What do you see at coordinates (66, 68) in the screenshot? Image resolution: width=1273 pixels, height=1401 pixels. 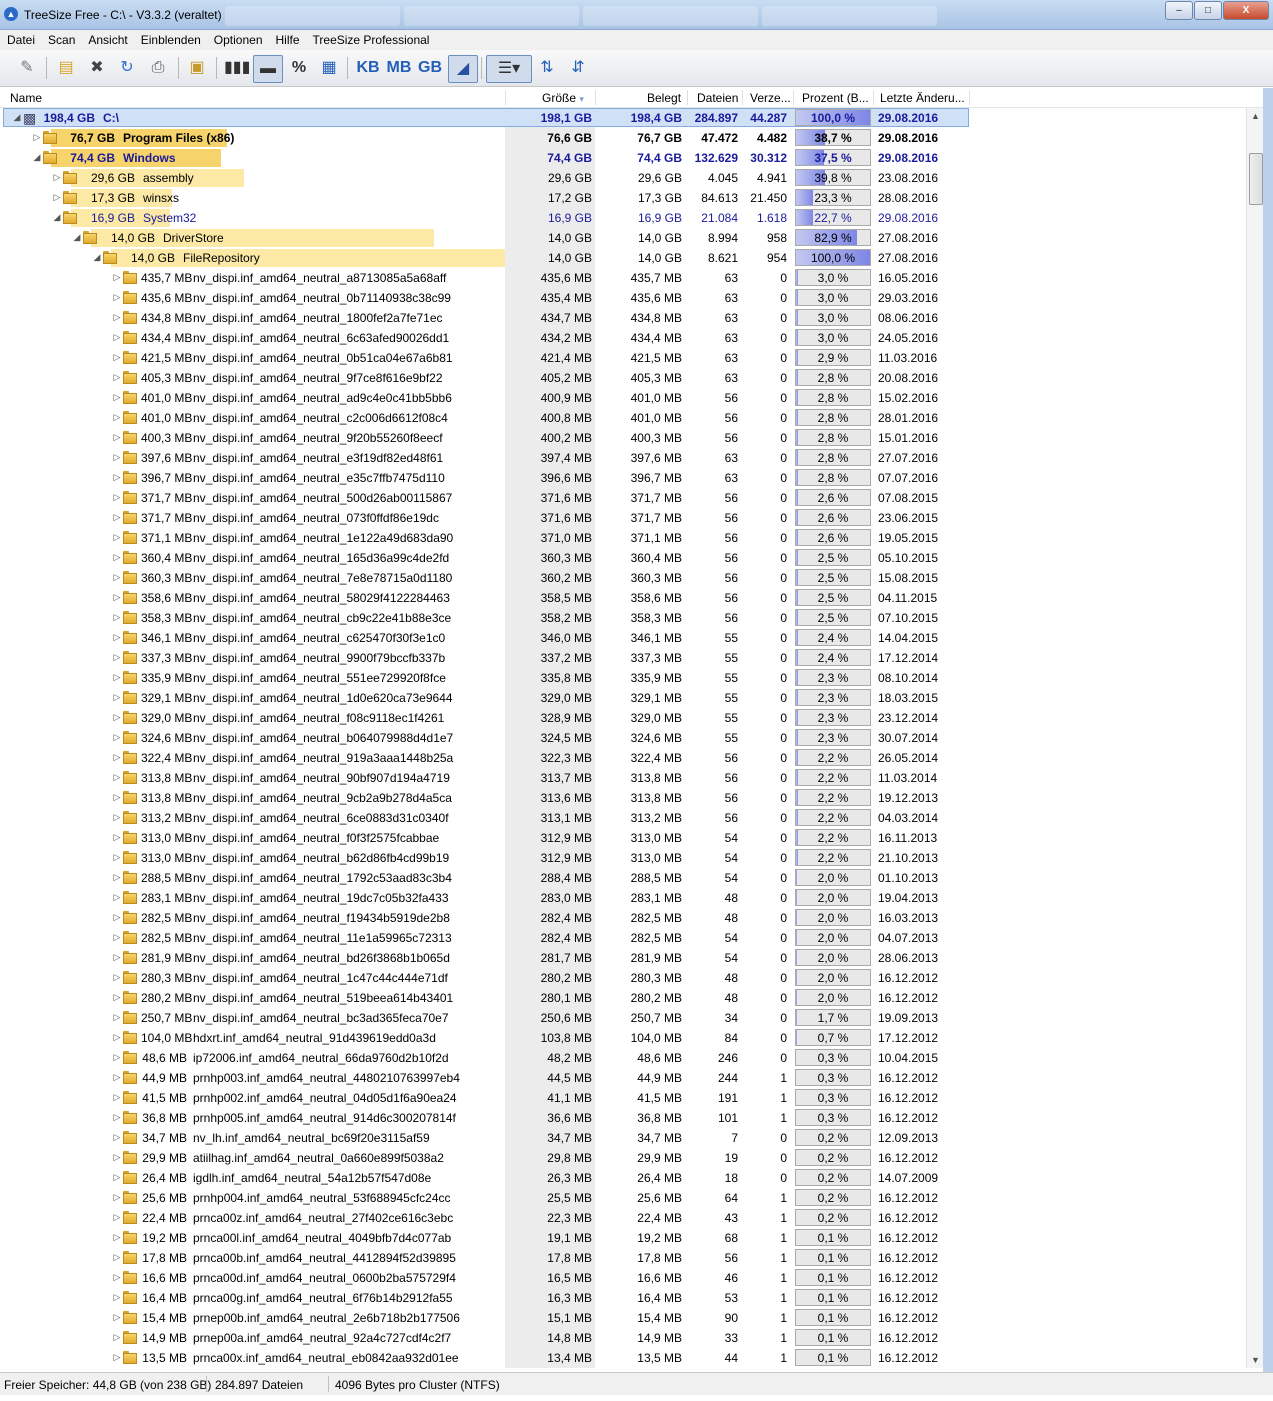 I see `folder-scan-icon: ▤` at bounding box center [66, 68].